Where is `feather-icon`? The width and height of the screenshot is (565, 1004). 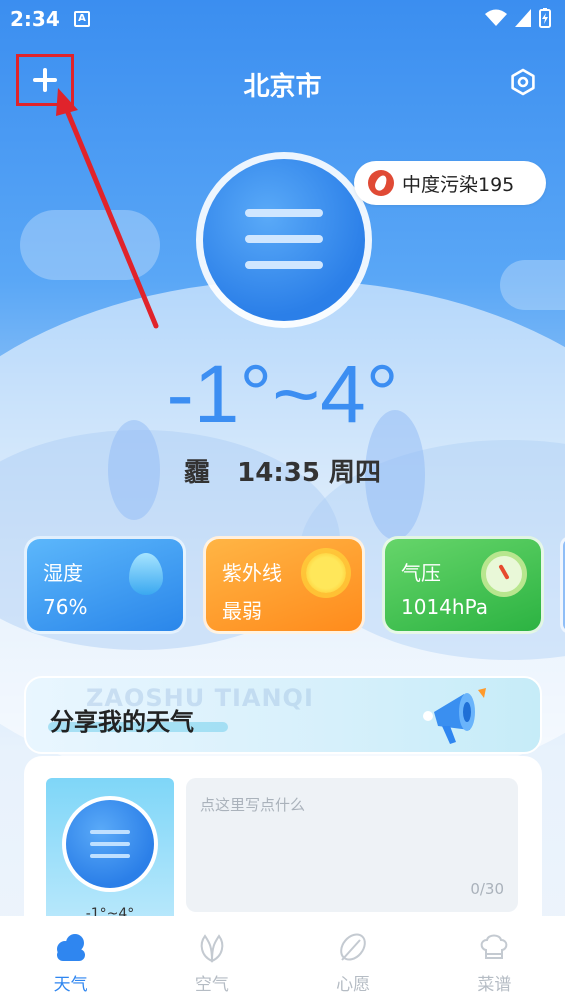
feather-icon is located at coordinates (353, 947).